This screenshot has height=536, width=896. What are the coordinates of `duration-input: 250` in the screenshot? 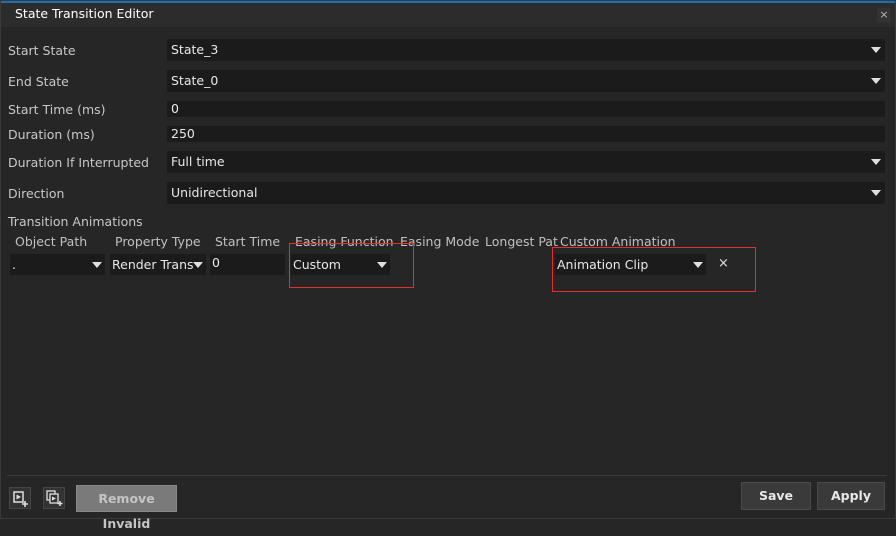 It's located at (526, 134).